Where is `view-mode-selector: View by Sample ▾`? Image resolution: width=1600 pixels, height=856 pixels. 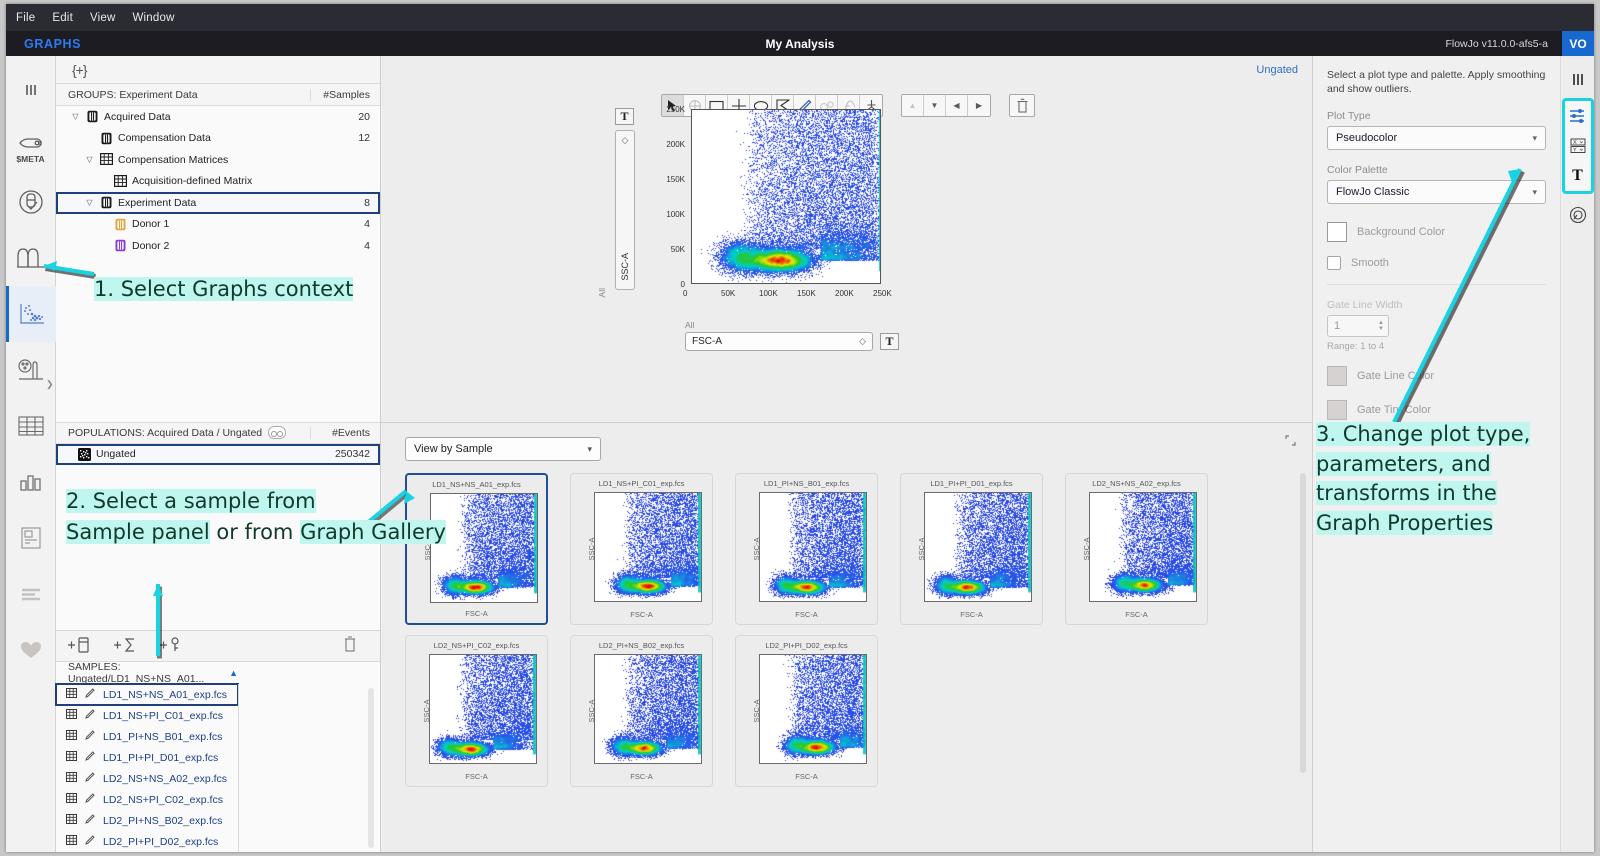 view-mode-selector: View by Sample ▾ is located at coordinates (503, 449).